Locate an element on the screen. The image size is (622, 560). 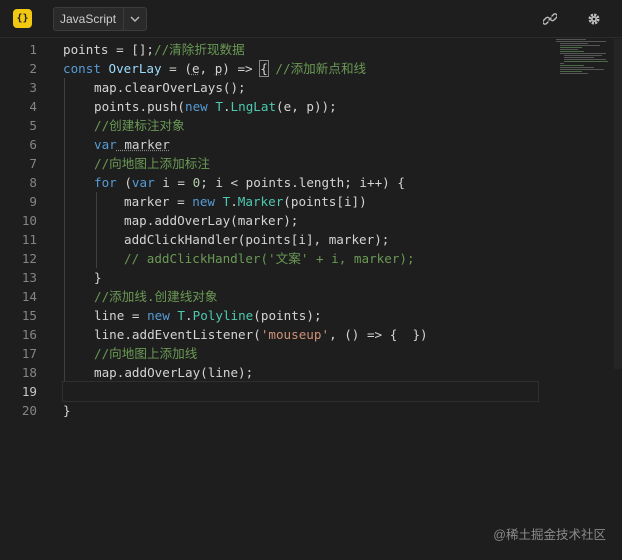
gear-icon is located at coordinates (594, 19).